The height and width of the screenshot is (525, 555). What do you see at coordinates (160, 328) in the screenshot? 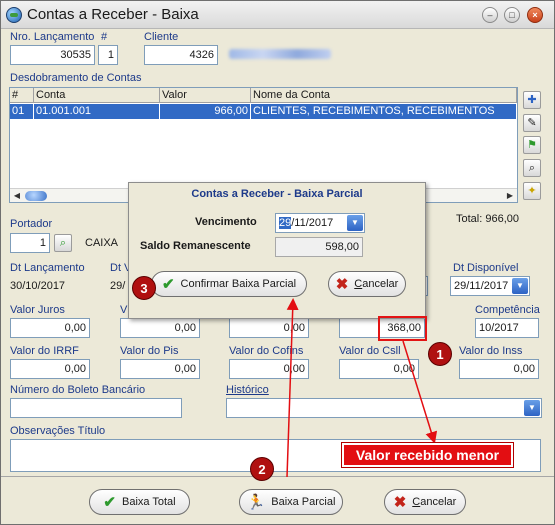
I see `valor-field-2: 0,00` at bounding box center [160, 328].